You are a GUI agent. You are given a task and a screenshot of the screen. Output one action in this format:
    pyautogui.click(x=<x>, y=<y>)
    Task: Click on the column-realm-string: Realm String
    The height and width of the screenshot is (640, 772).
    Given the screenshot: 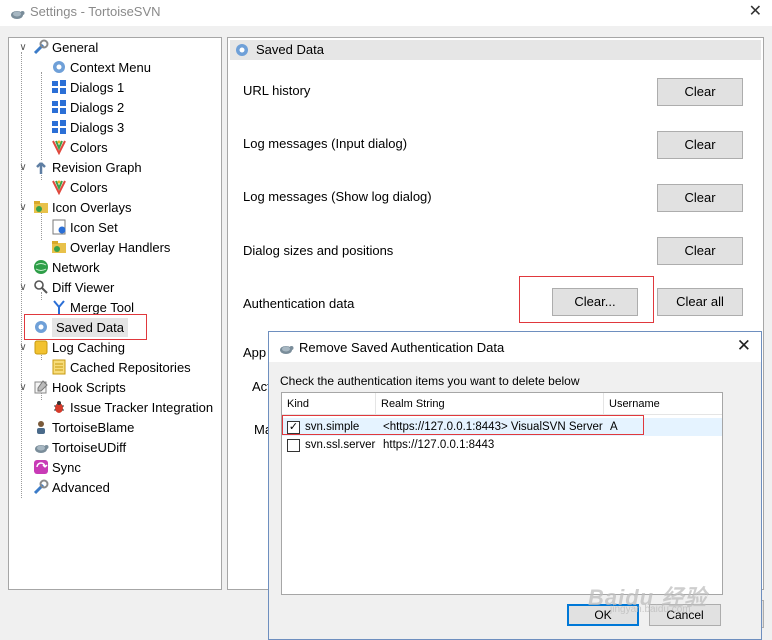 What is the action you would take?
    pyautogui.click(x=490, y=404)
    